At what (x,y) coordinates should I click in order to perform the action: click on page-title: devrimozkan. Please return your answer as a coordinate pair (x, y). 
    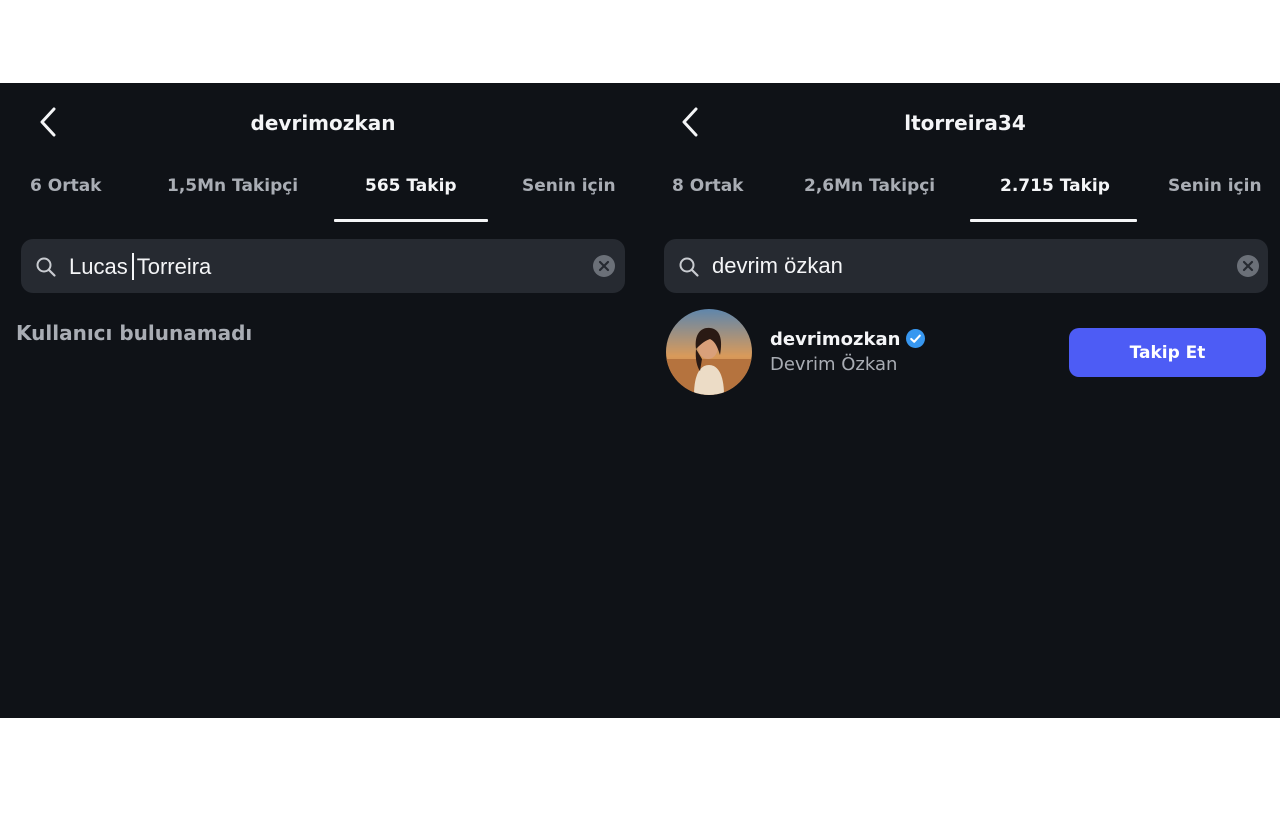
    Looking at the image, I should click on (323, 123).